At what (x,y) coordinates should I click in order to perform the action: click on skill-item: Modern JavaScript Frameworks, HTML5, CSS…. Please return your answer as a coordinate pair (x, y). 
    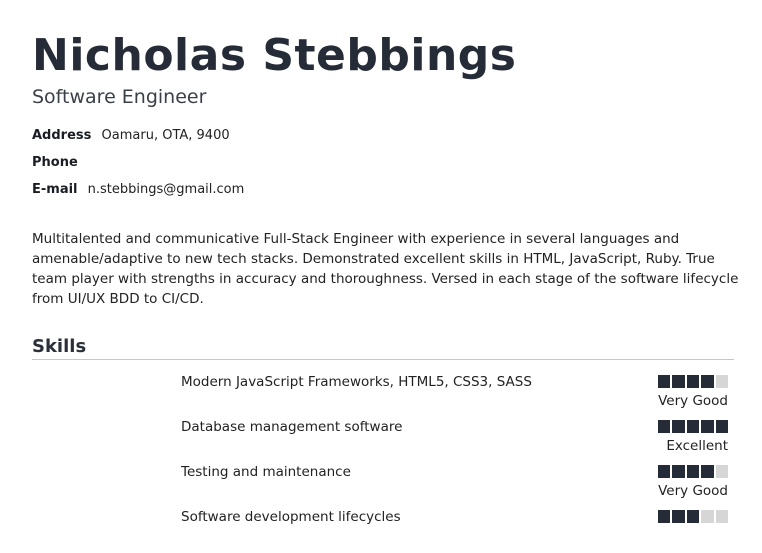
    Looking at the image, I should click on (454, 396).